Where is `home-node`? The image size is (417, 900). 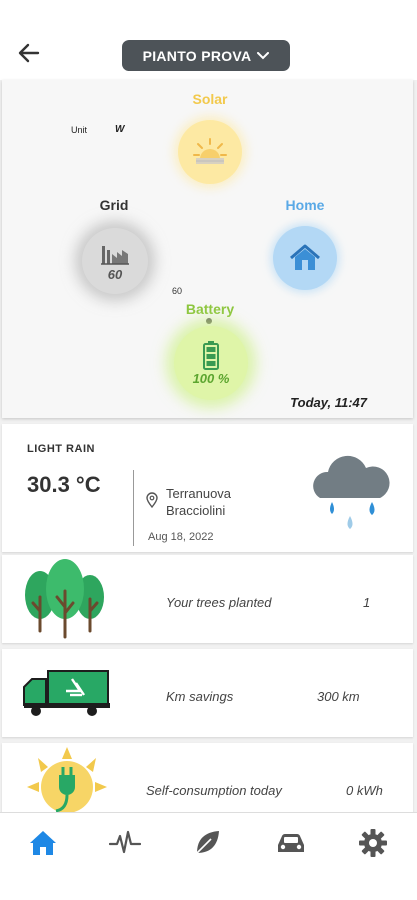
home-node is located at coordinates (305, 258).